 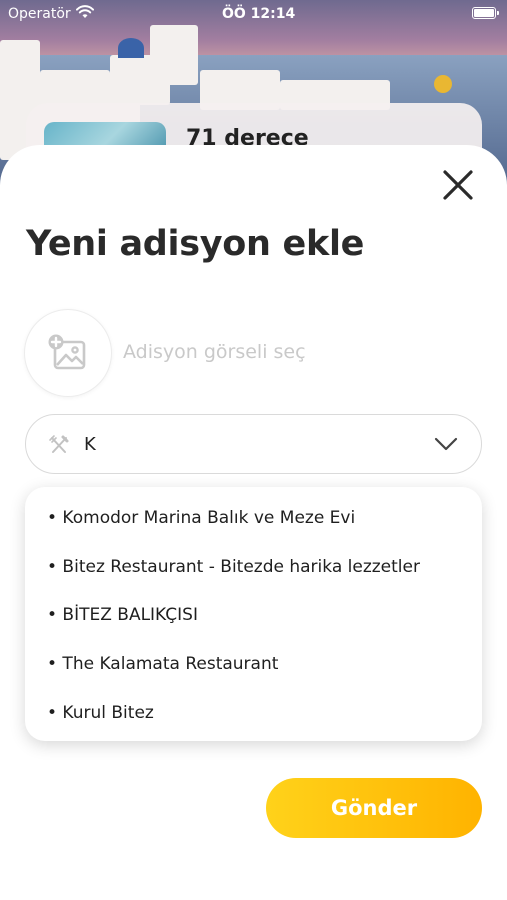 What do you see at coordinates (85, 11) in the screenshot?
I see `wifi-icon` at bounding box center [85, 11].